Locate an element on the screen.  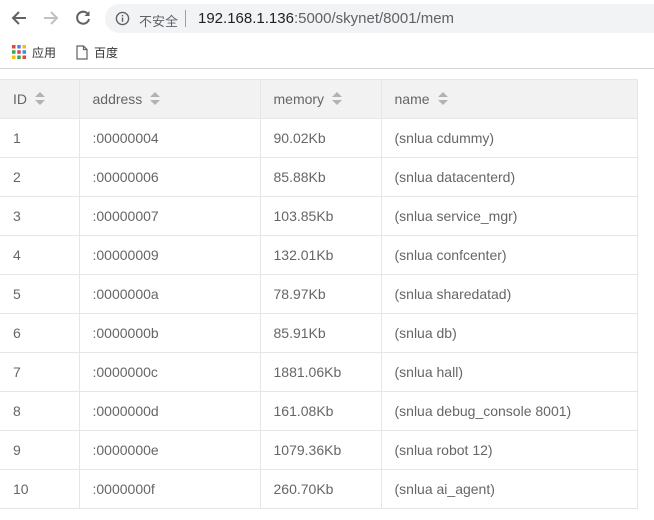
url-path: :5000/skynet/8001/mem is located at coordinates (374, 18).